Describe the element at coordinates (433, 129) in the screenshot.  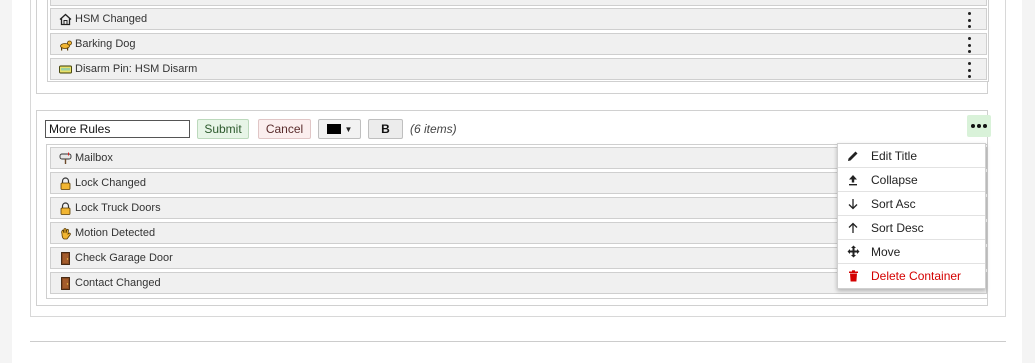
I see `items-count: (6 items)` at that location.